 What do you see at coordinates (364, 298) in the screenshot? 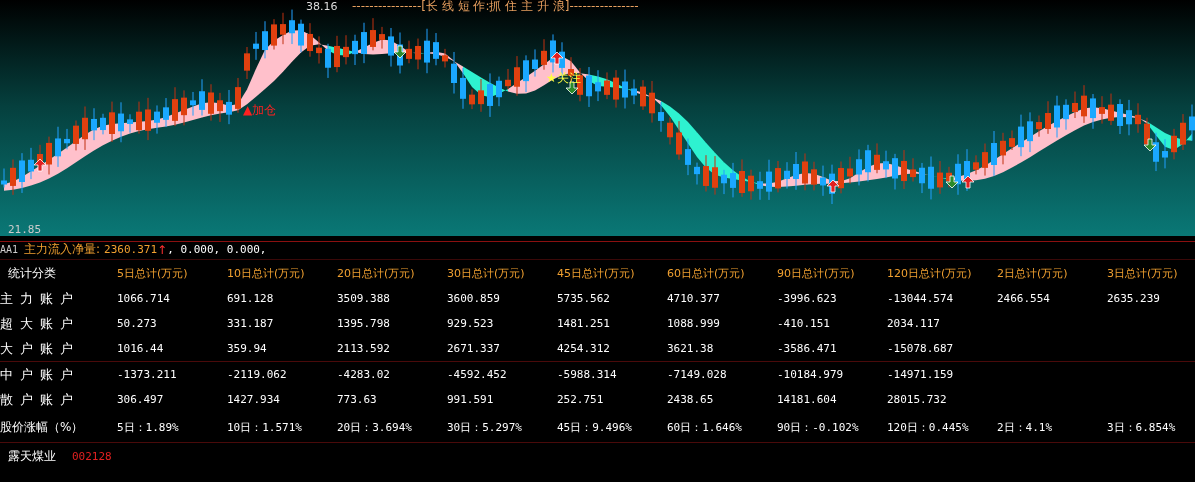
I see `table-cell-text: 3509.388` at bounding box center [364, 298].